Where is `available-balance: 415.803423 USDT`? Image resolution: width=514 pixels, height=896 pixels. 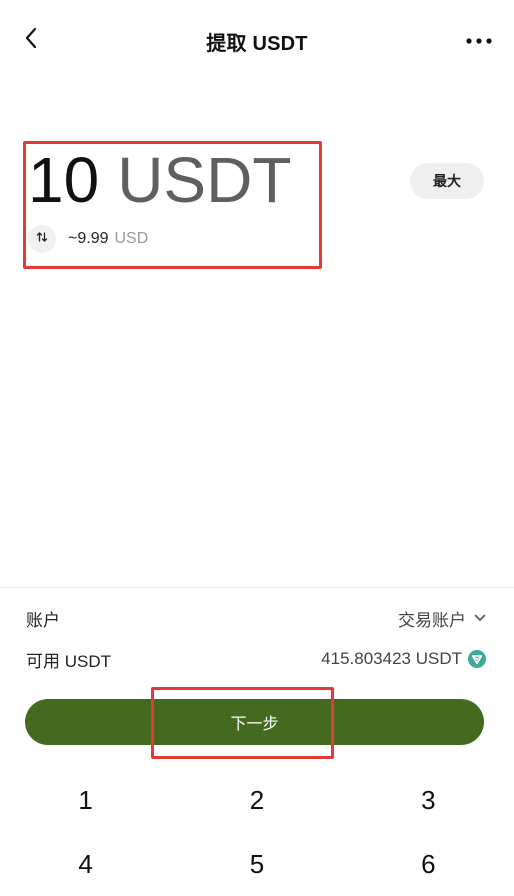 available-balance: 415.803423 USDT is located at coordinates (403, 659).